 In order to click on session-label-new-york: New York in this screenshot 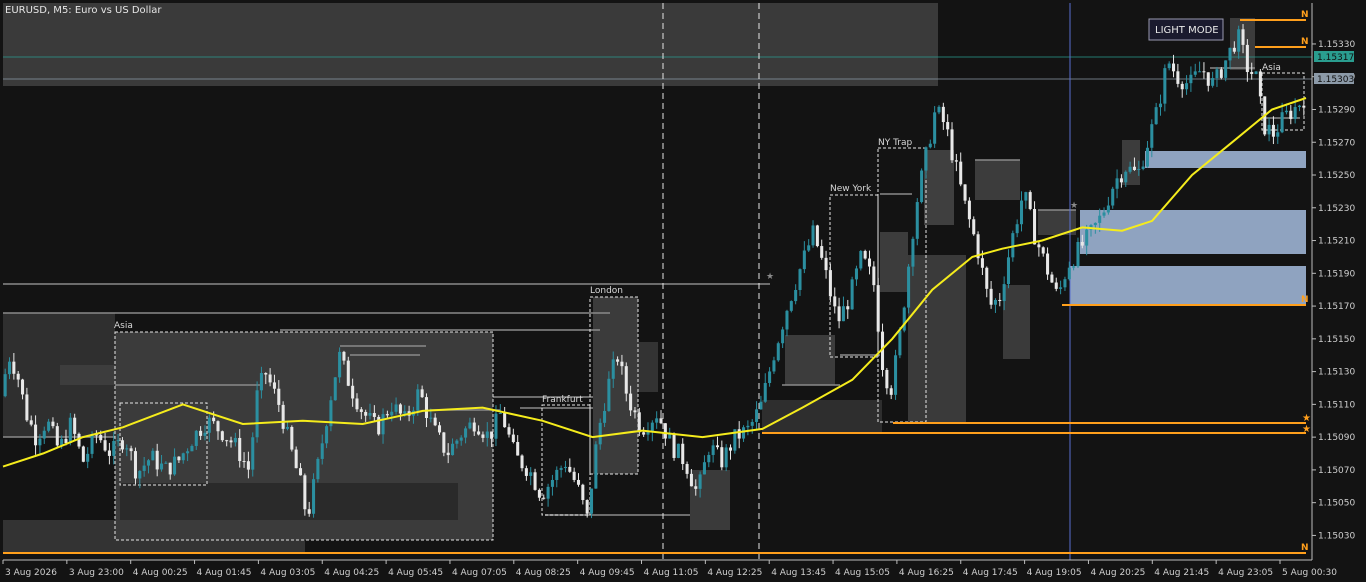, I will do `click(851, 189)`.